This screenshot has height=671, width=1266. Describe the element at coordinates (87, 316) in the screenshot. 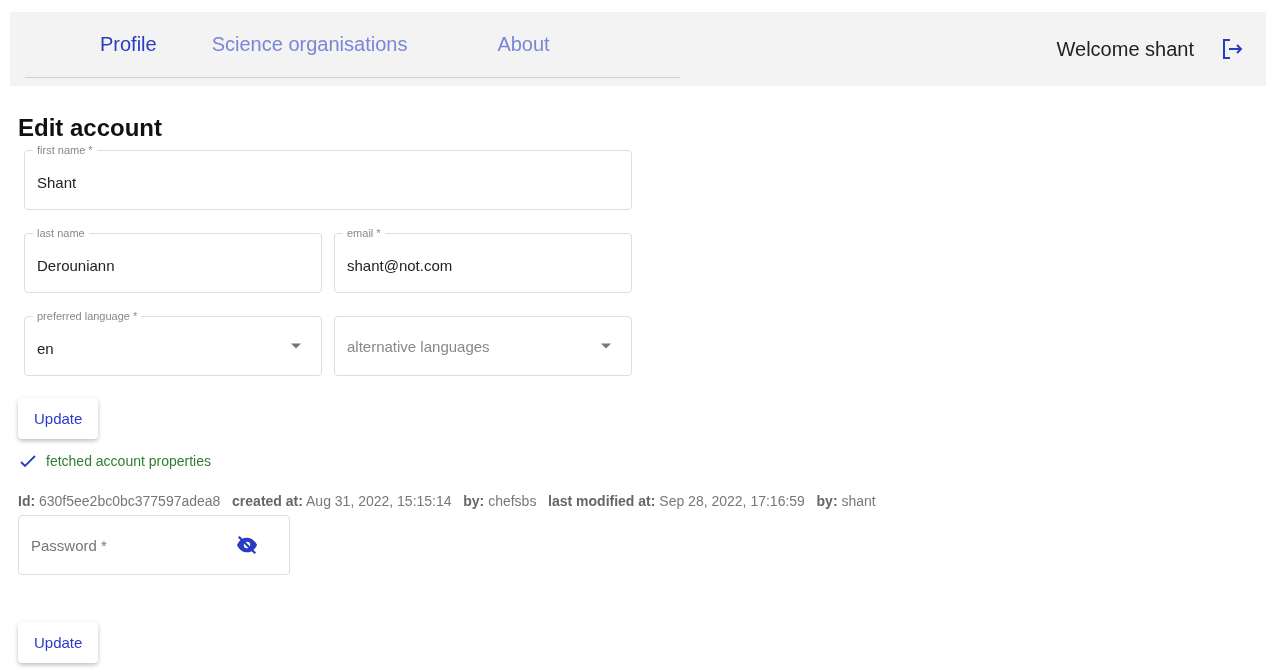

I see `field-label: preferred language *` at that location.